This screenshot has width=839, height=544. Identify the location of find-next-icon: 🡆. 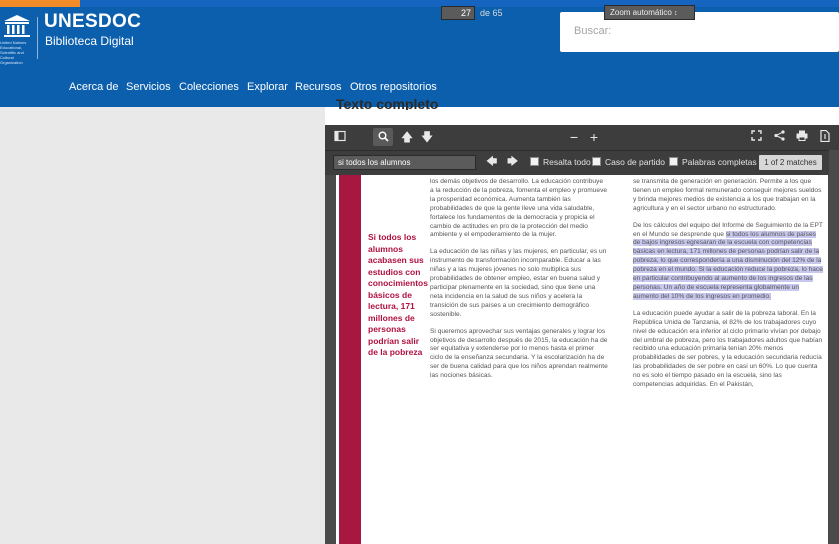
(512, 162).